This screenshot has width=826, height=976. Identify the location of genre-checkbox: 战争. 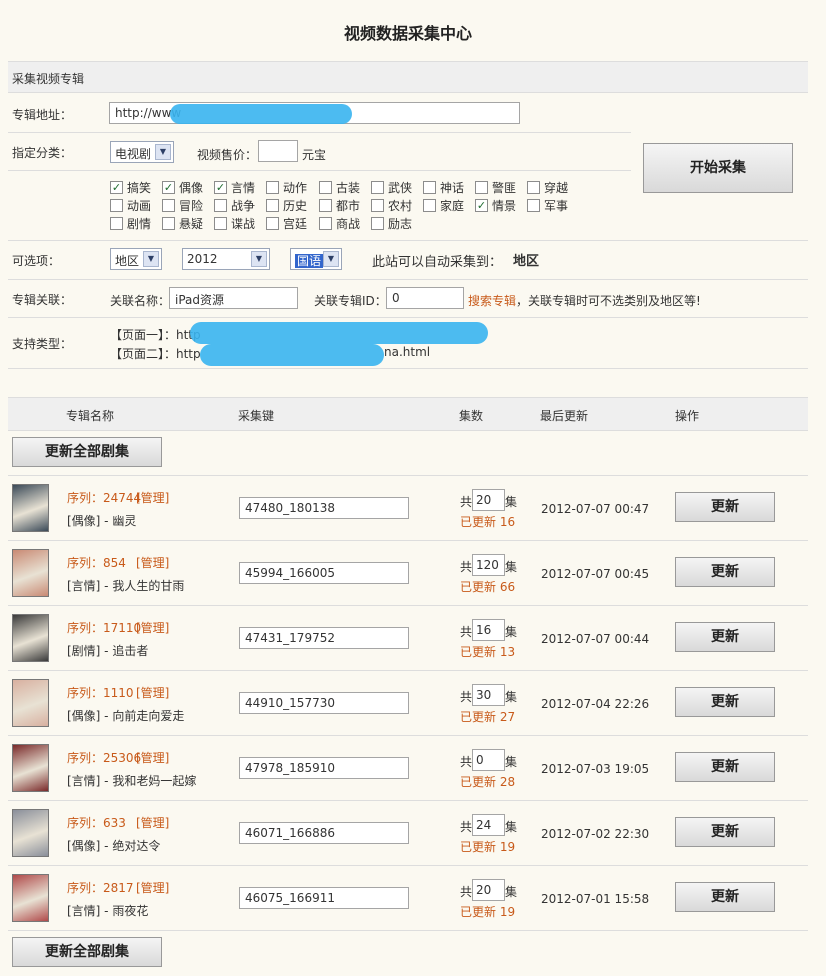
(234, 205).